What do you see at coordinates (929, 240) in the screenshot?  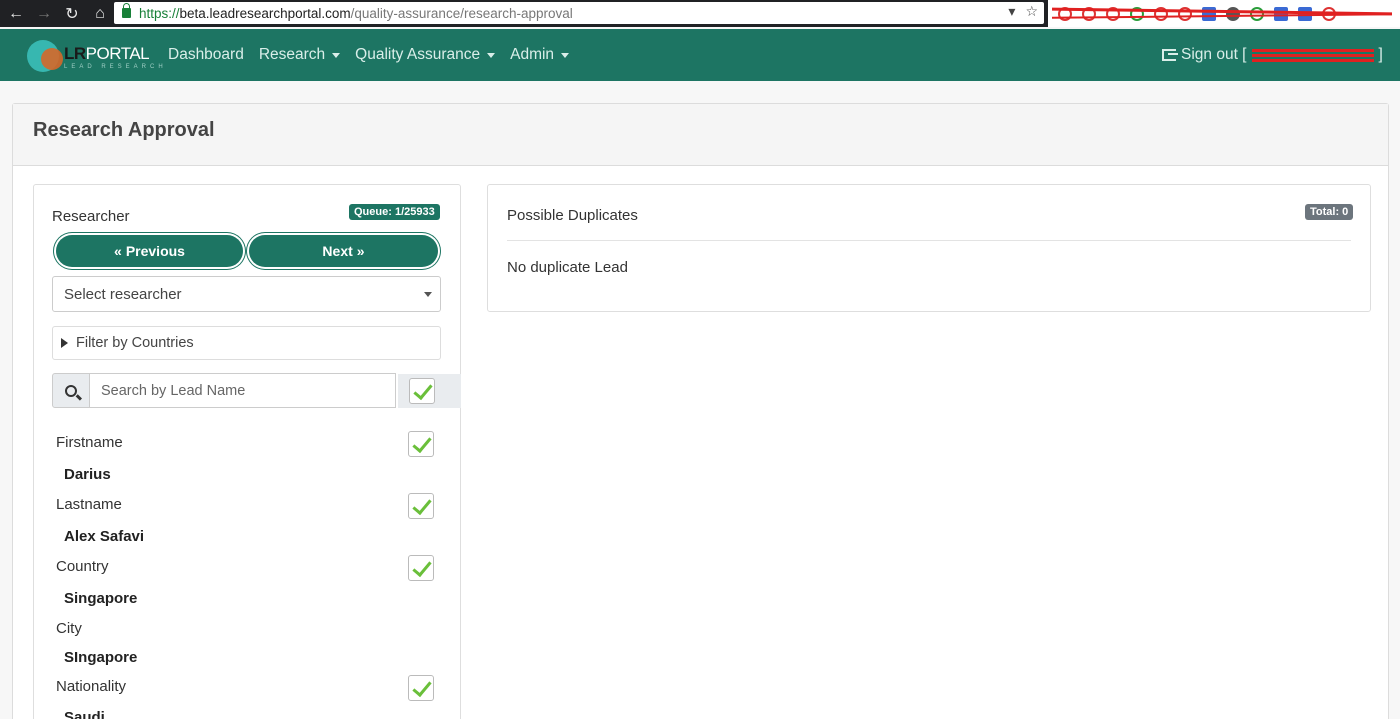 I see `divider` at bounding box center [929, 240].